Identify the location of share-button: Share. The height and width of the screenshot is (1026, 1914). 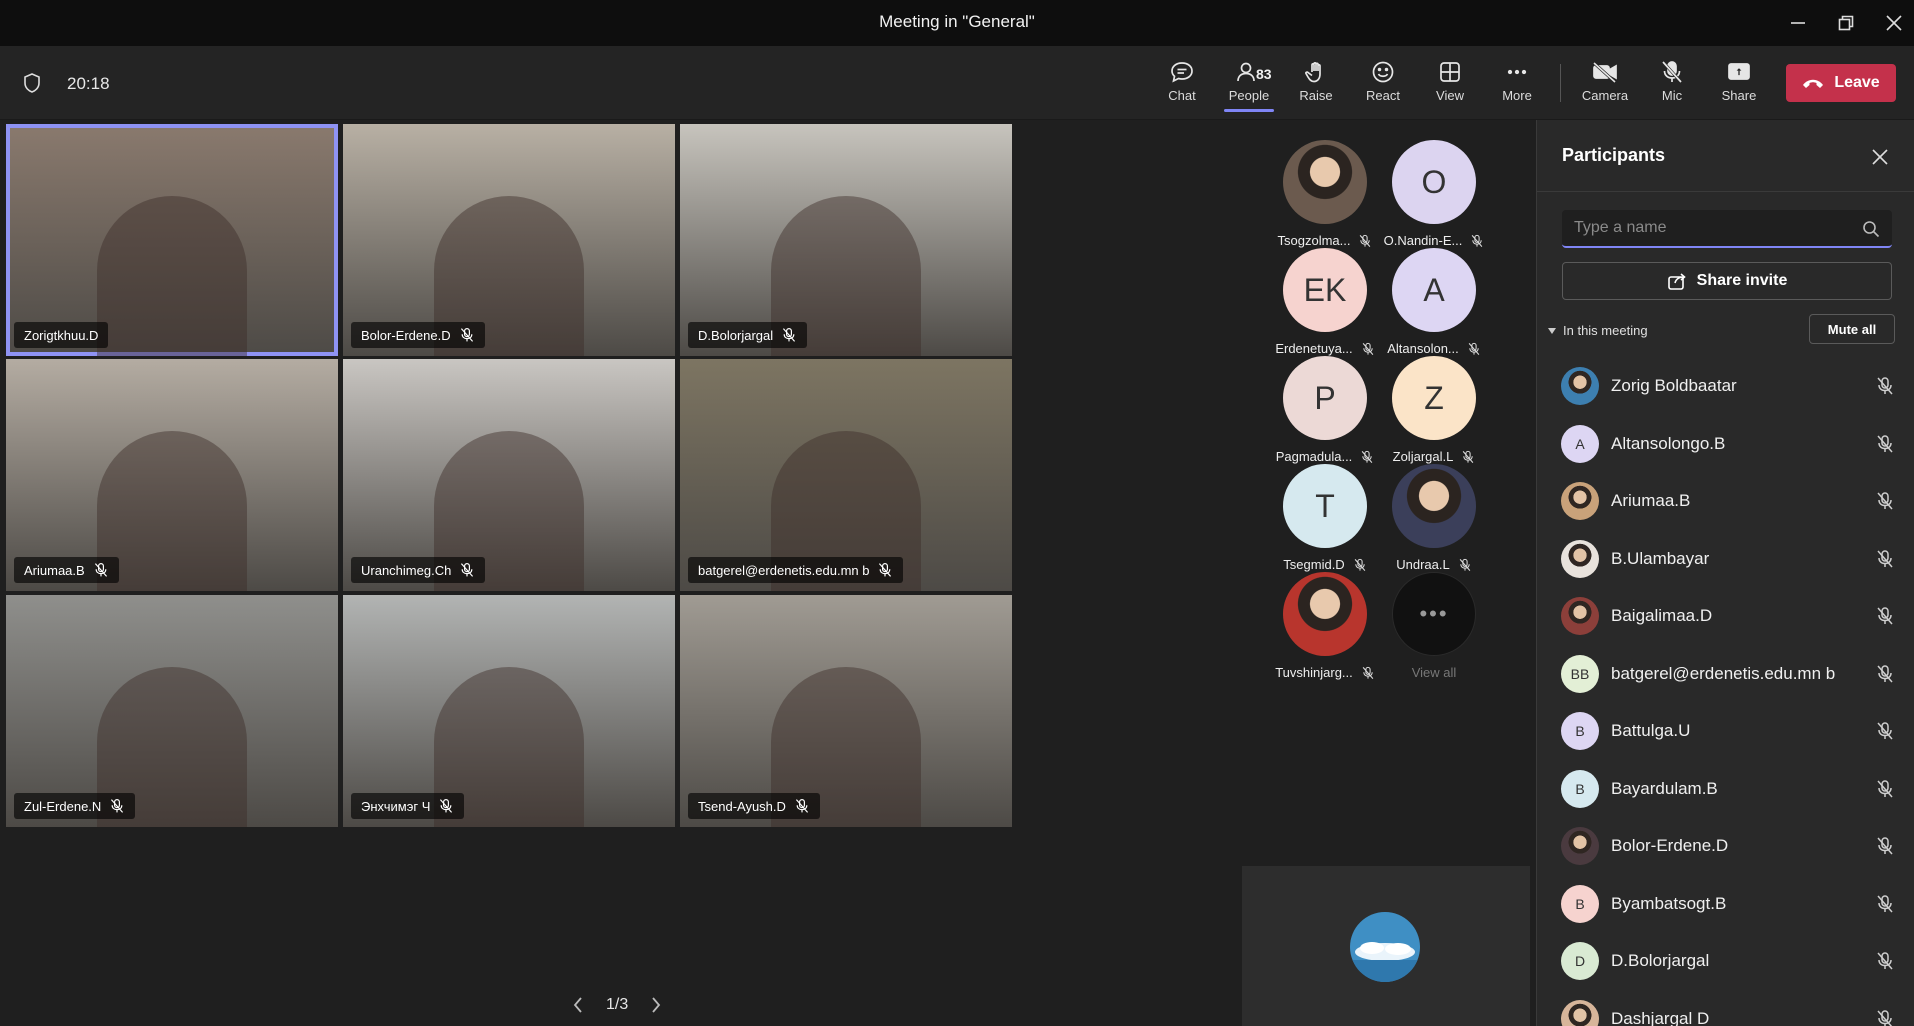
(1739, 83).